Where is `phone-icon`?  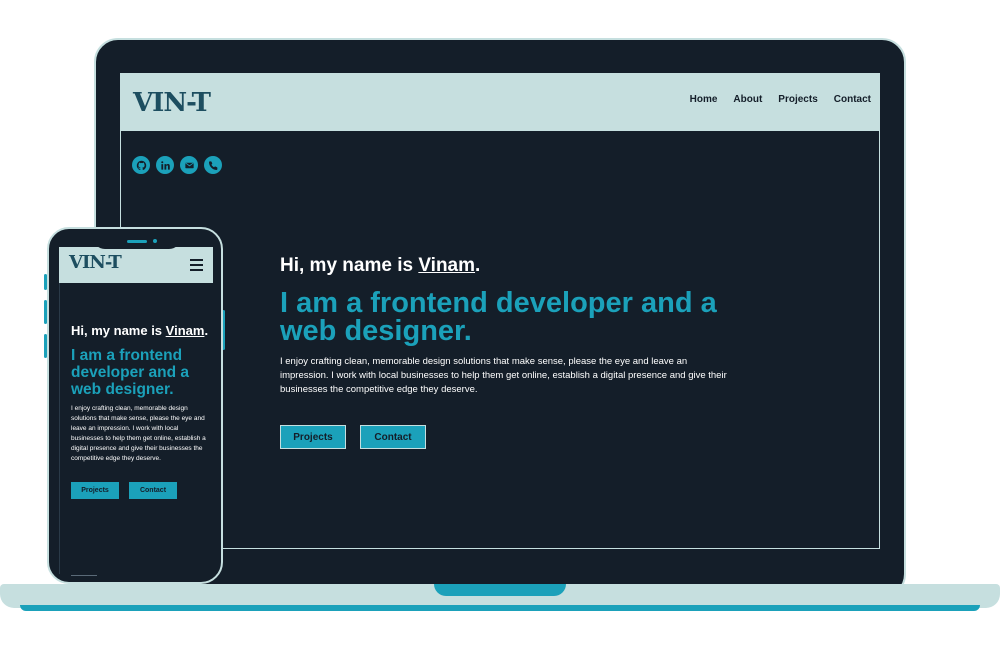
phone-icon is located at coordinates (213, 165).